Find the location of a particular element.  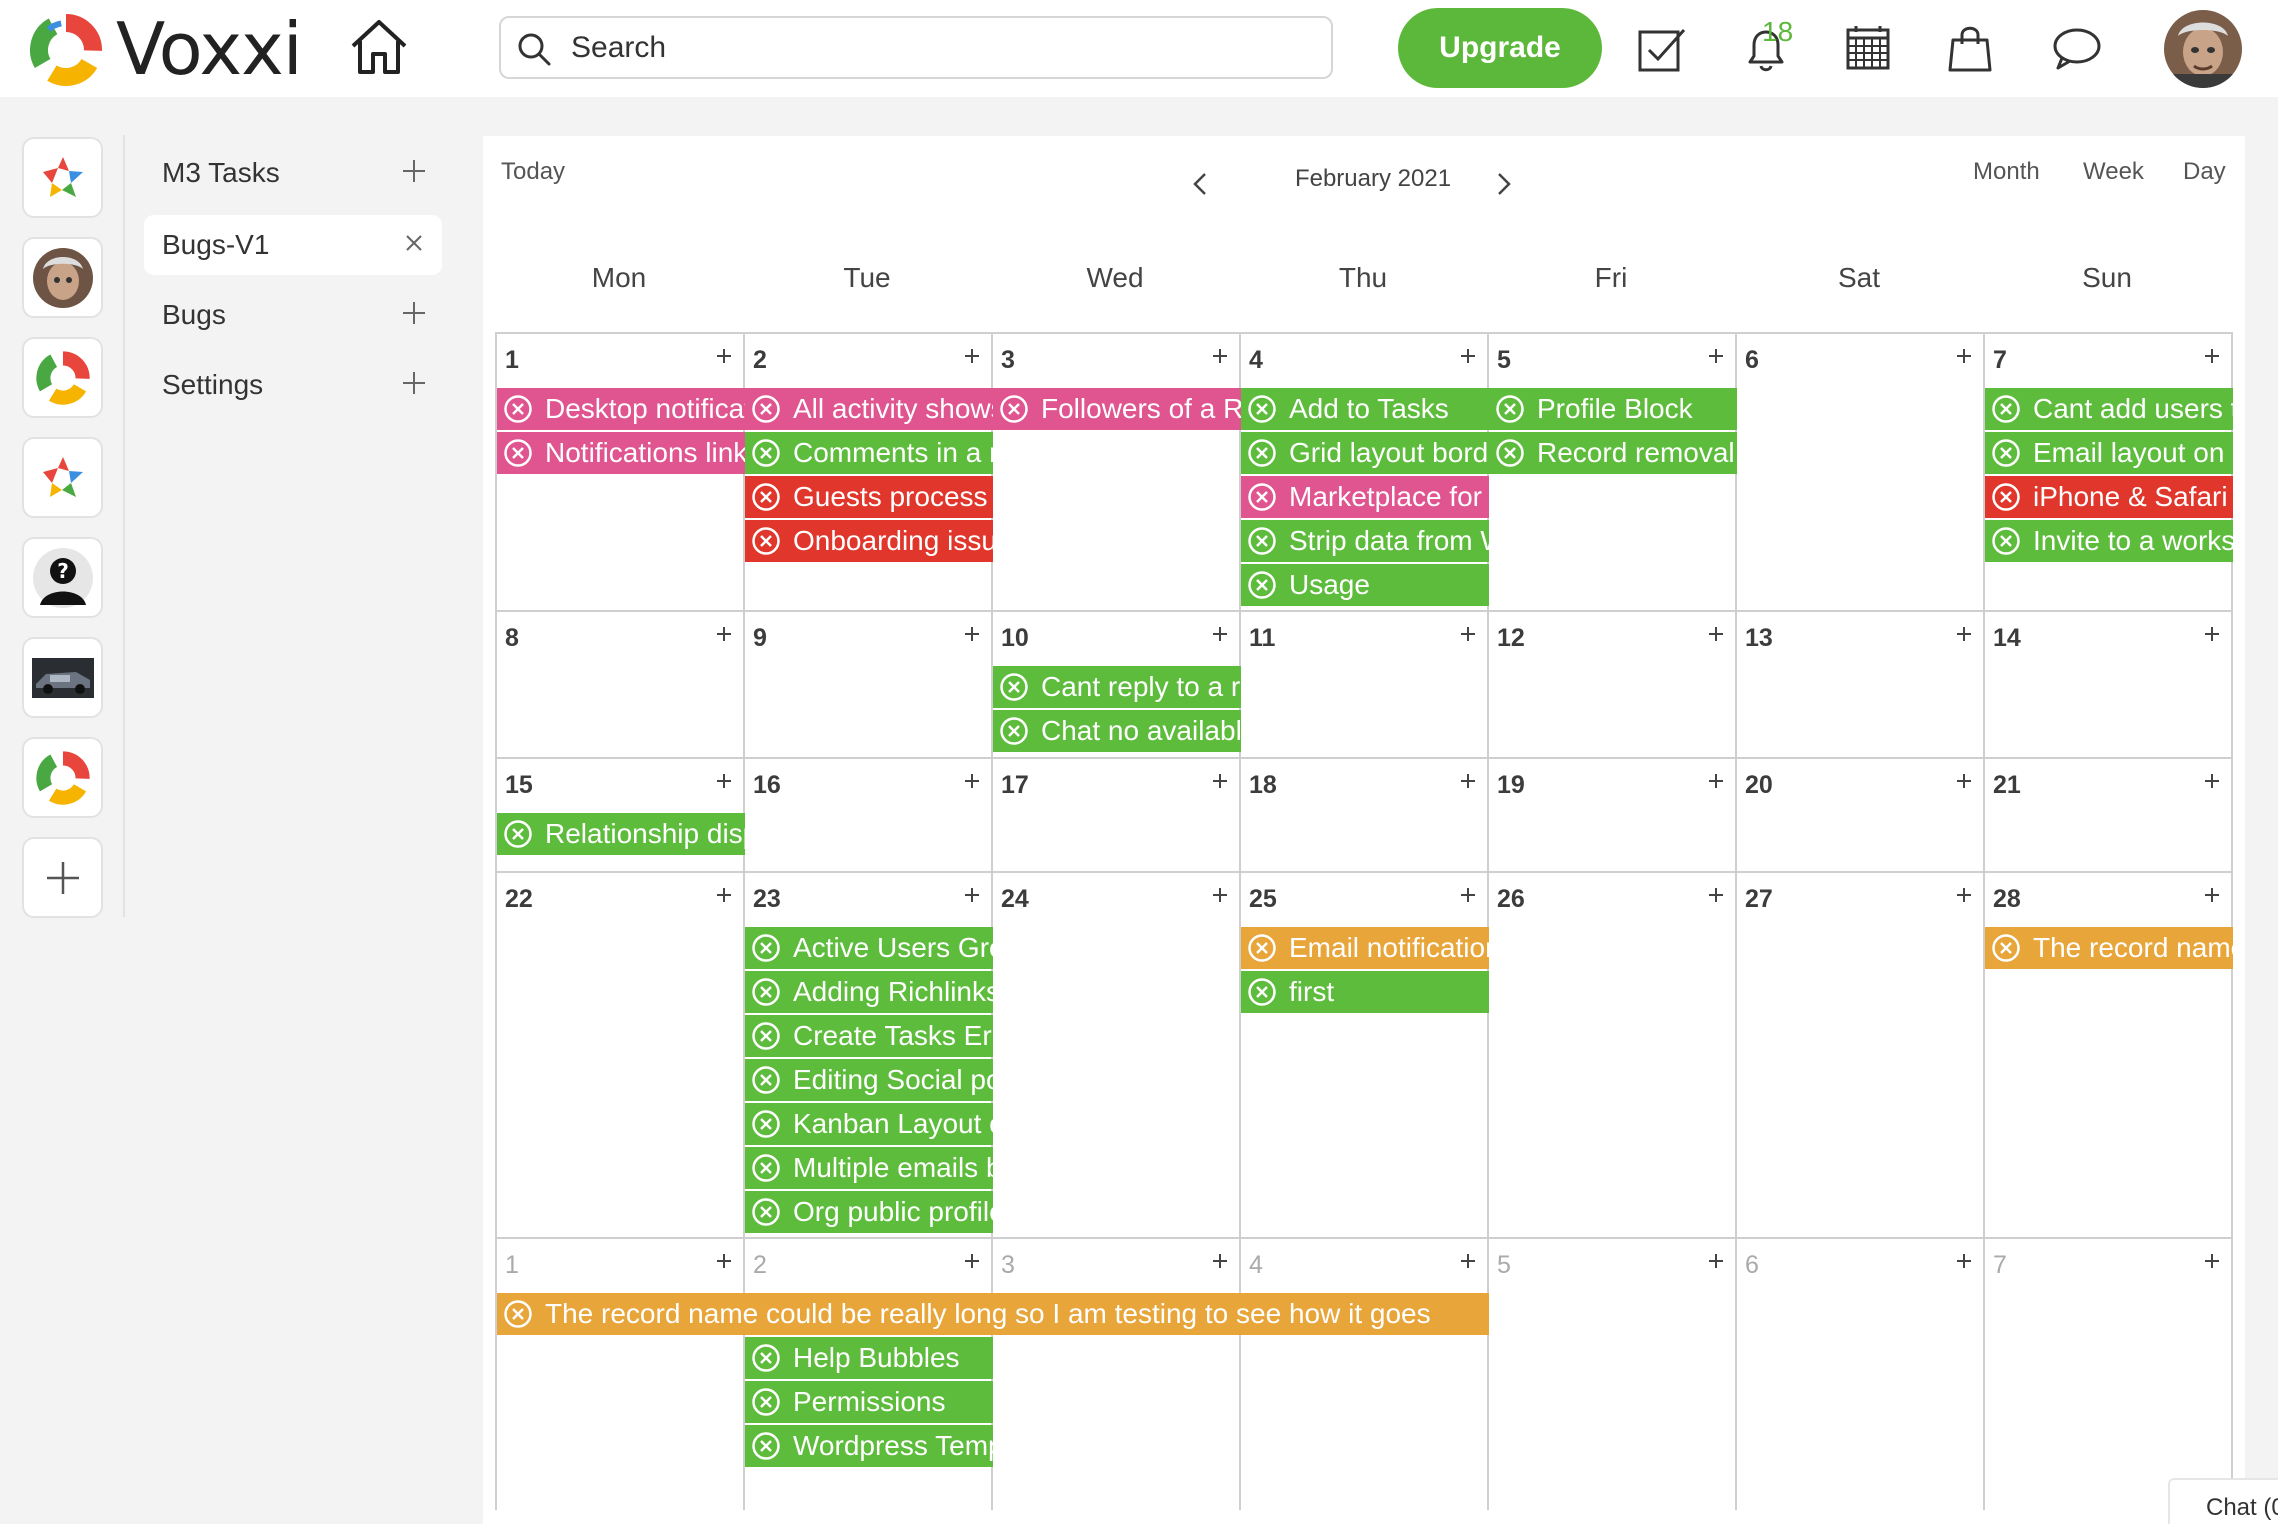

event-bar: Permissions is located at coordinates (869, 1402).